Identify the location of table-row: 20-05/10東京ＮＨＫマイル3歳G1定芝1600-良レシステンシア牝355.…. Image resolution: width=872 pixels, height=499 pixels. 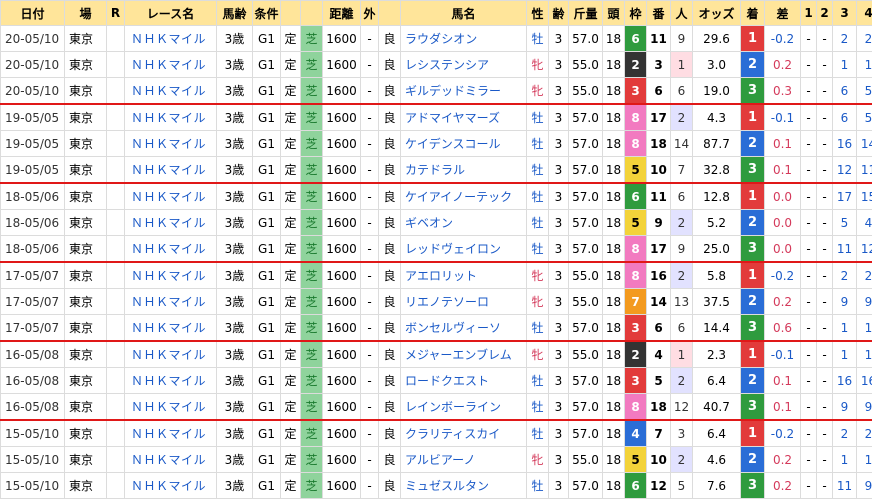
(436, 65).